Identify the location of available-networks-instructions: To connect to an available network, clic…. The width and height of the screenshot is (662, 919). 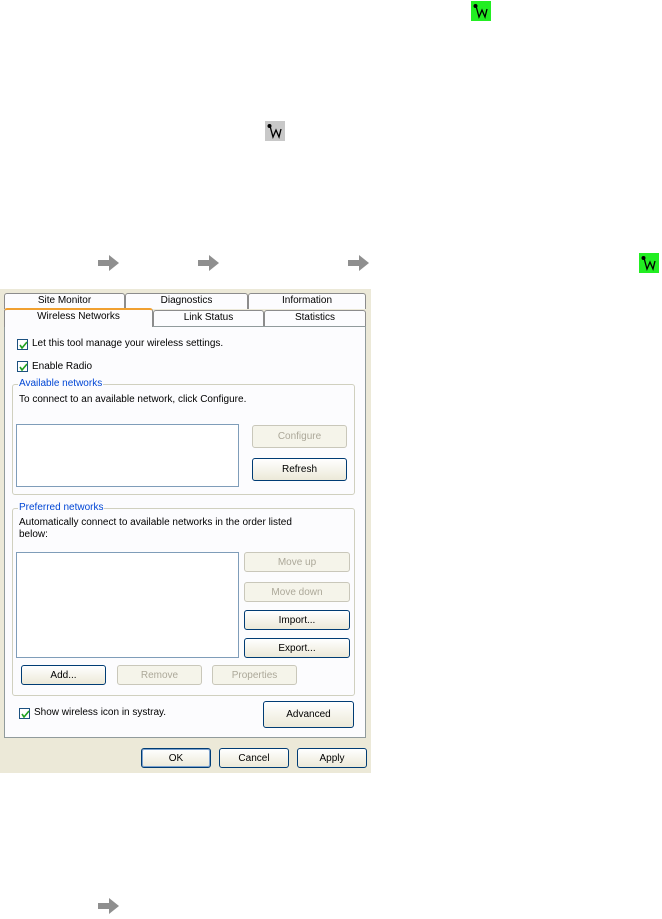
(133, 399).